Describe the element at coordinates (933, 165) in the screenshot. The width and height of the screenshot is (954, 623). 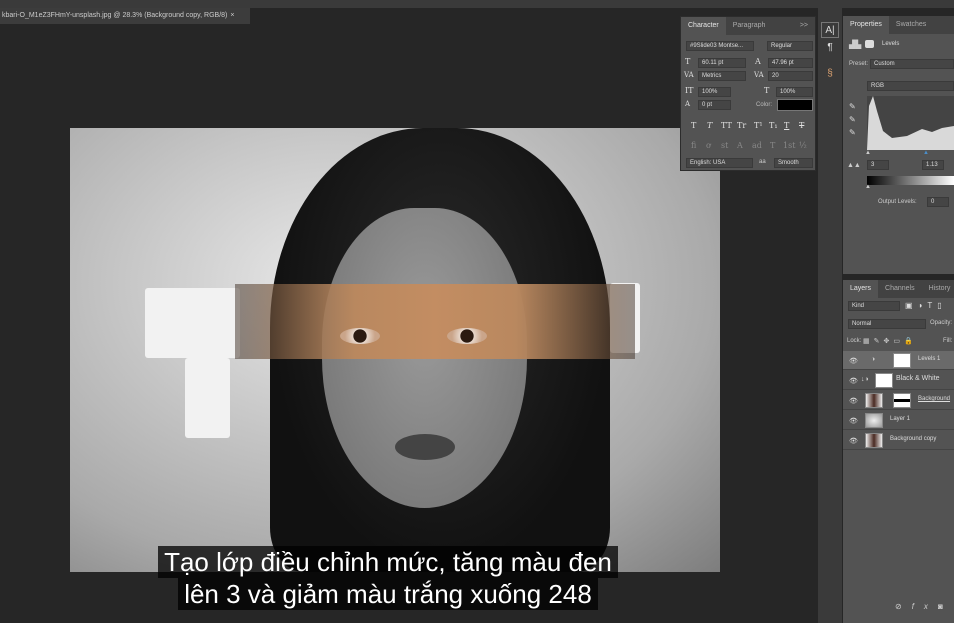
I see `input-mid-field: 1.13` at that location.